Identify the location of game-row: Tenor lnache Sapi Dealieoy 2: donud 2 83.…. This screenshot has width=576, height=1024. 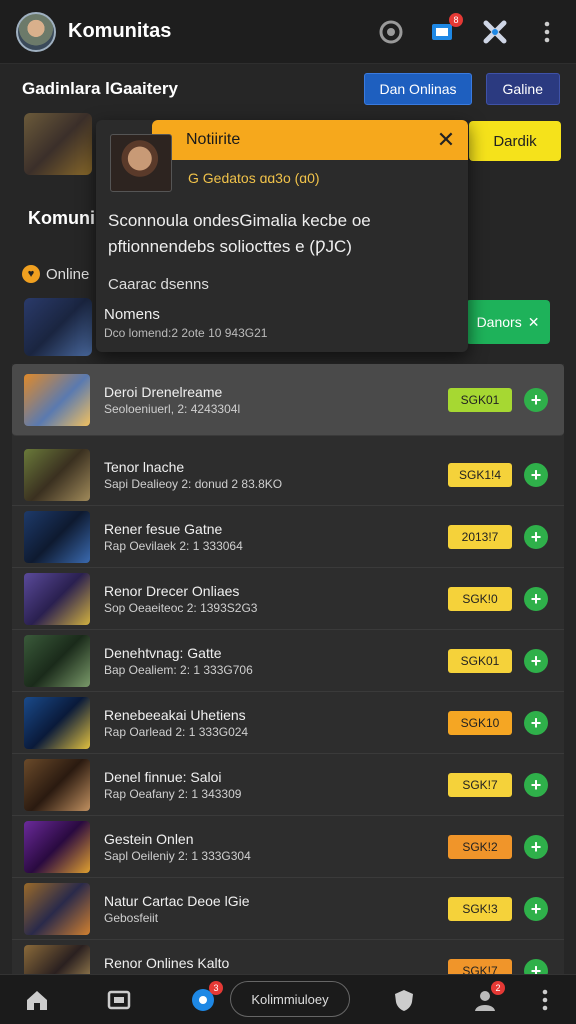
(288, 475).